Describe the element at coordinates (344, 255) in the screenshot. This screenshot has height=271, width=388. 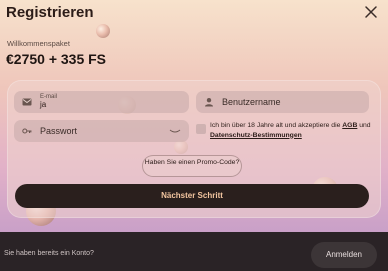
I see `login-button: Anmelden` at that location.